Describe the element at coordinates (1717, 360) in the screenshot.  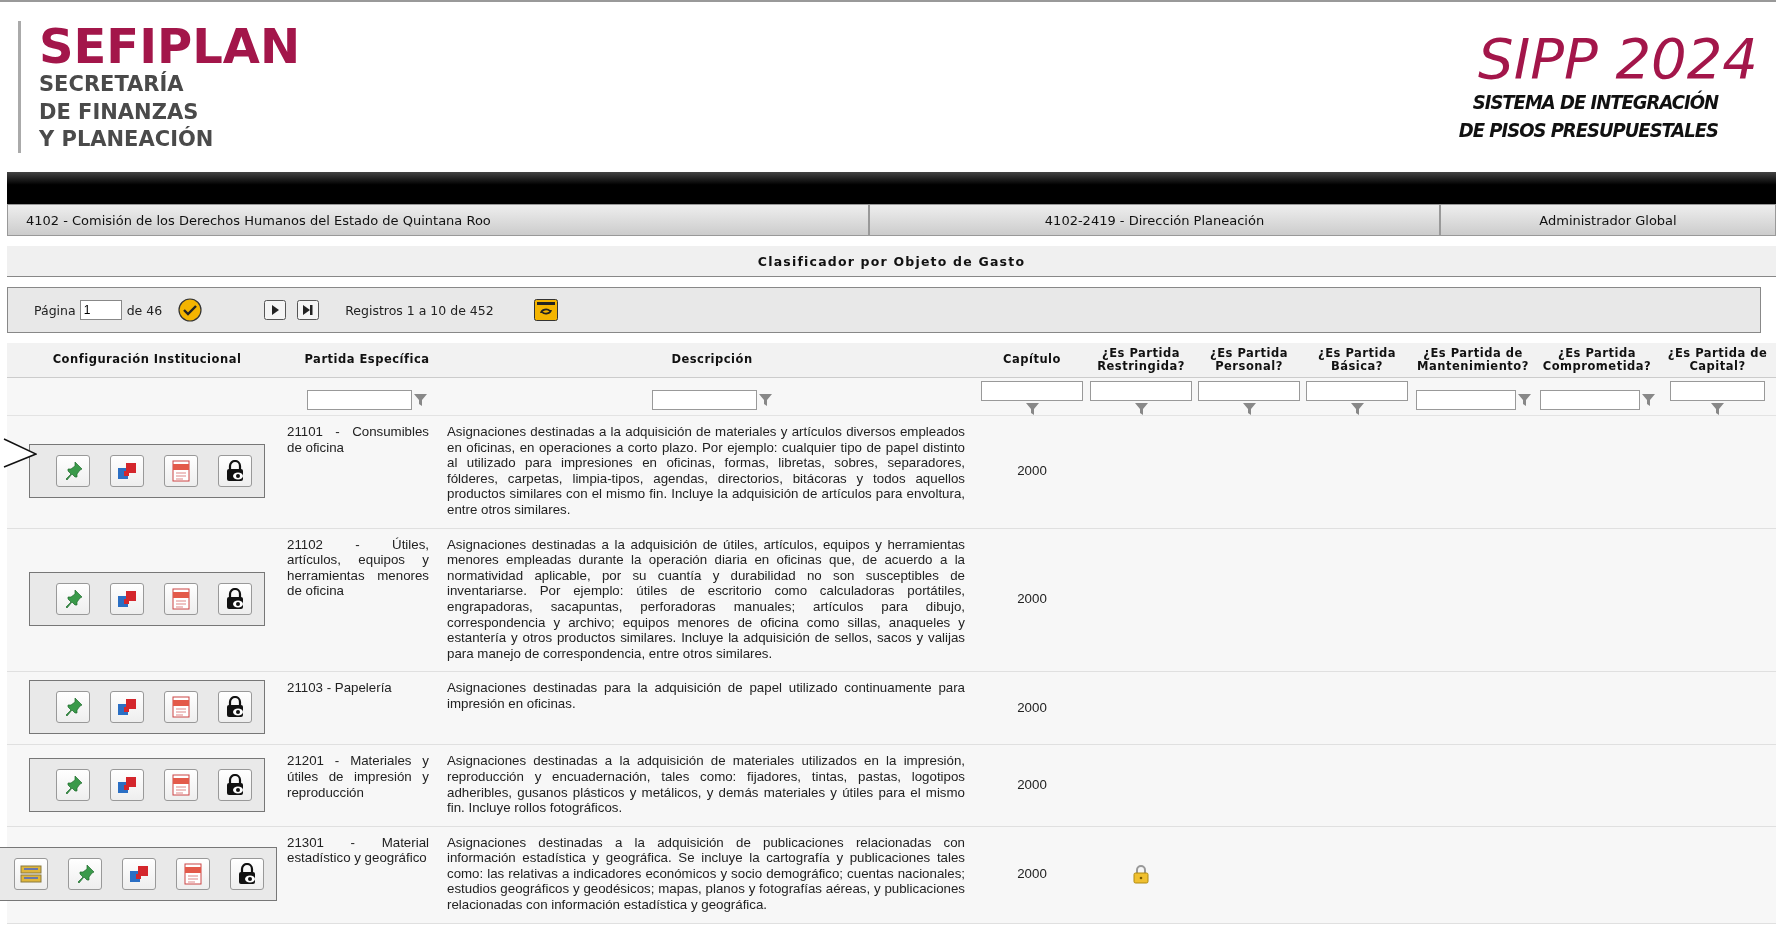
I see `column-header: ¿Es Partida de Capital?` at that location.